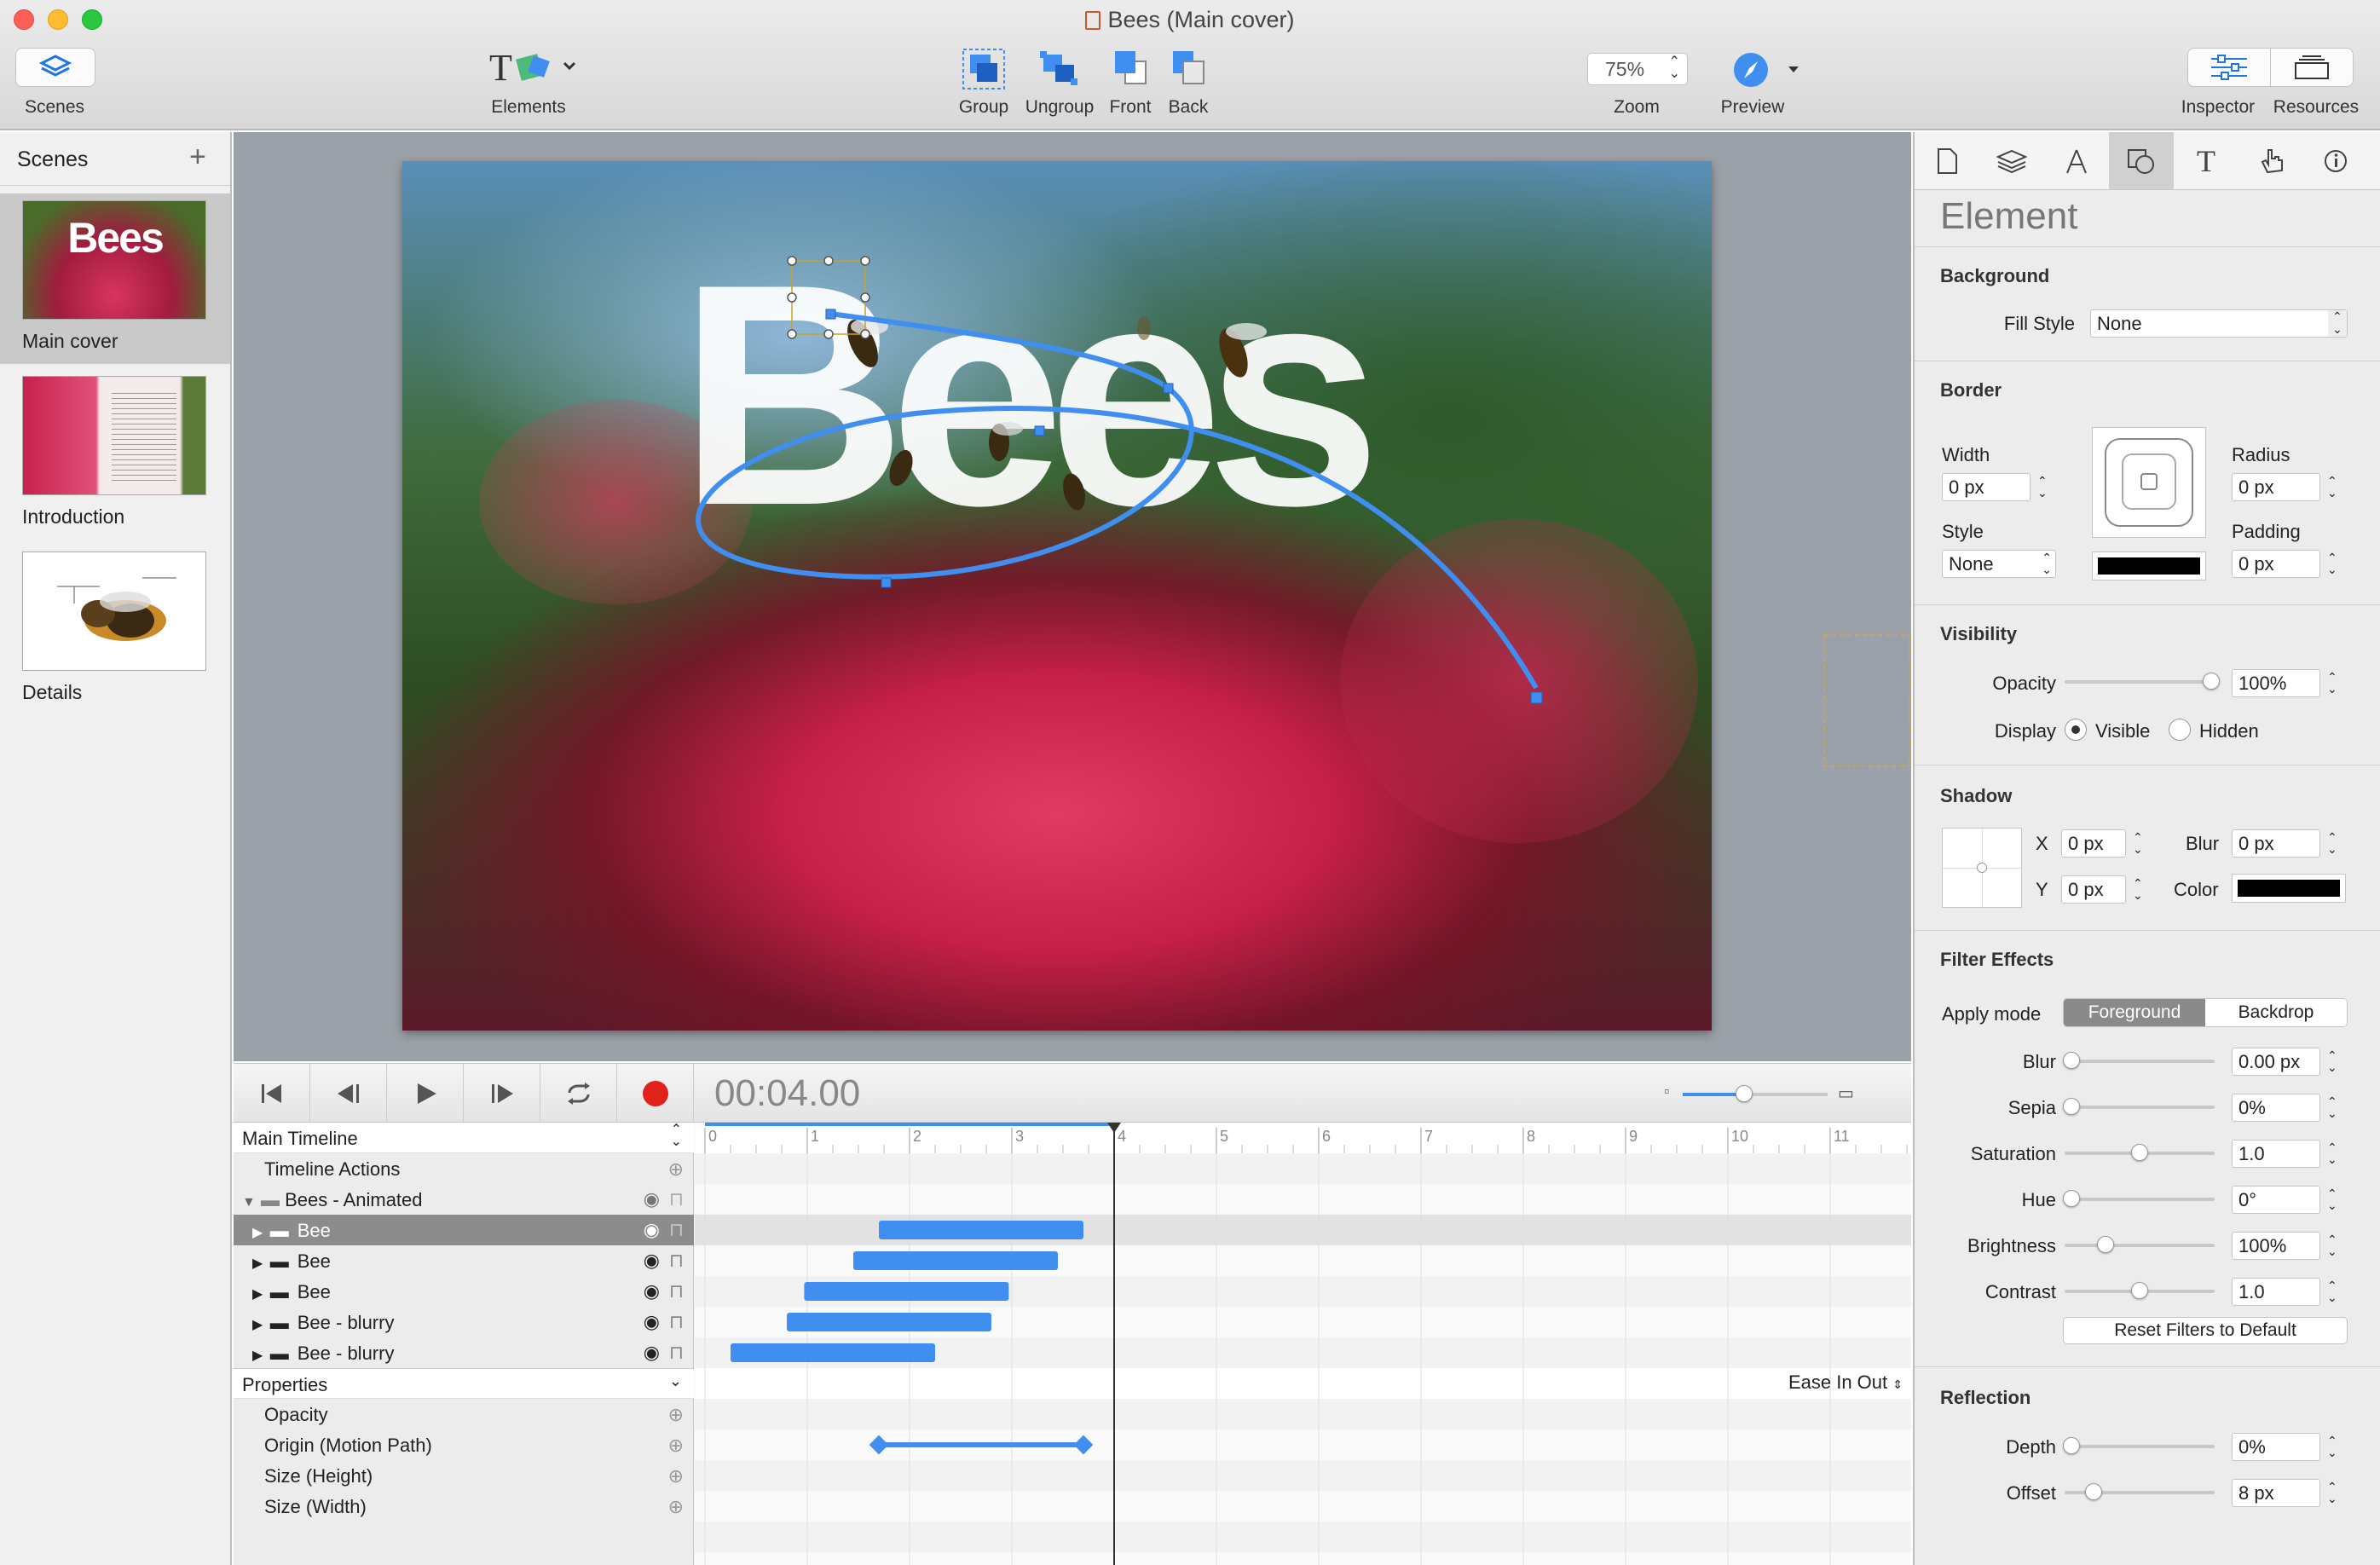 The height and width of the screenshot is (1565, 2380). I want to click on ungroup-button, so click(1059, 69).